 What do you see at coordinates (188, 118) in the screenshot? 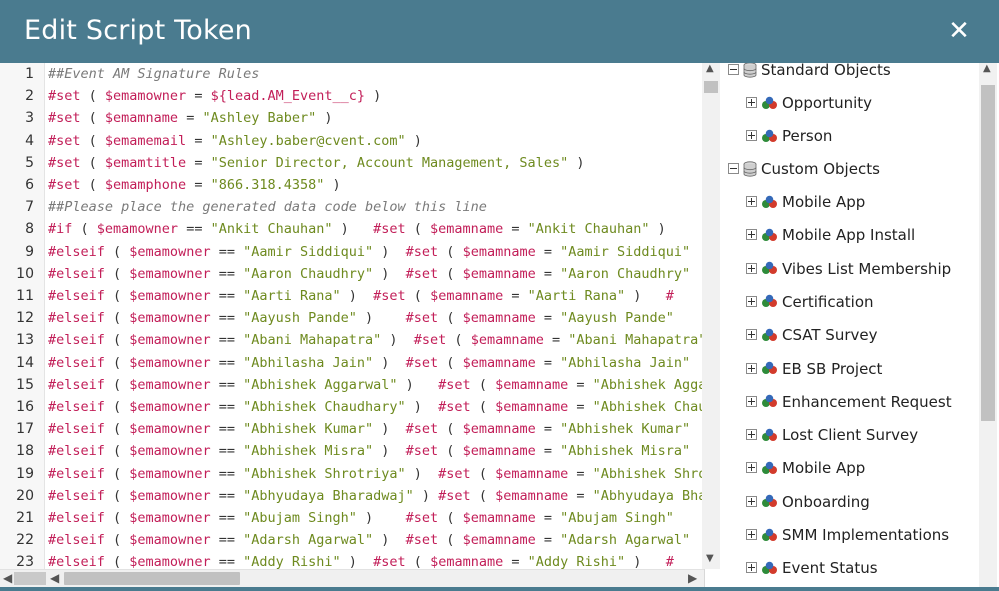
I see `code-line: #set ( $emamname = "Ashley Baber" )` at bounding box center [188, 118].